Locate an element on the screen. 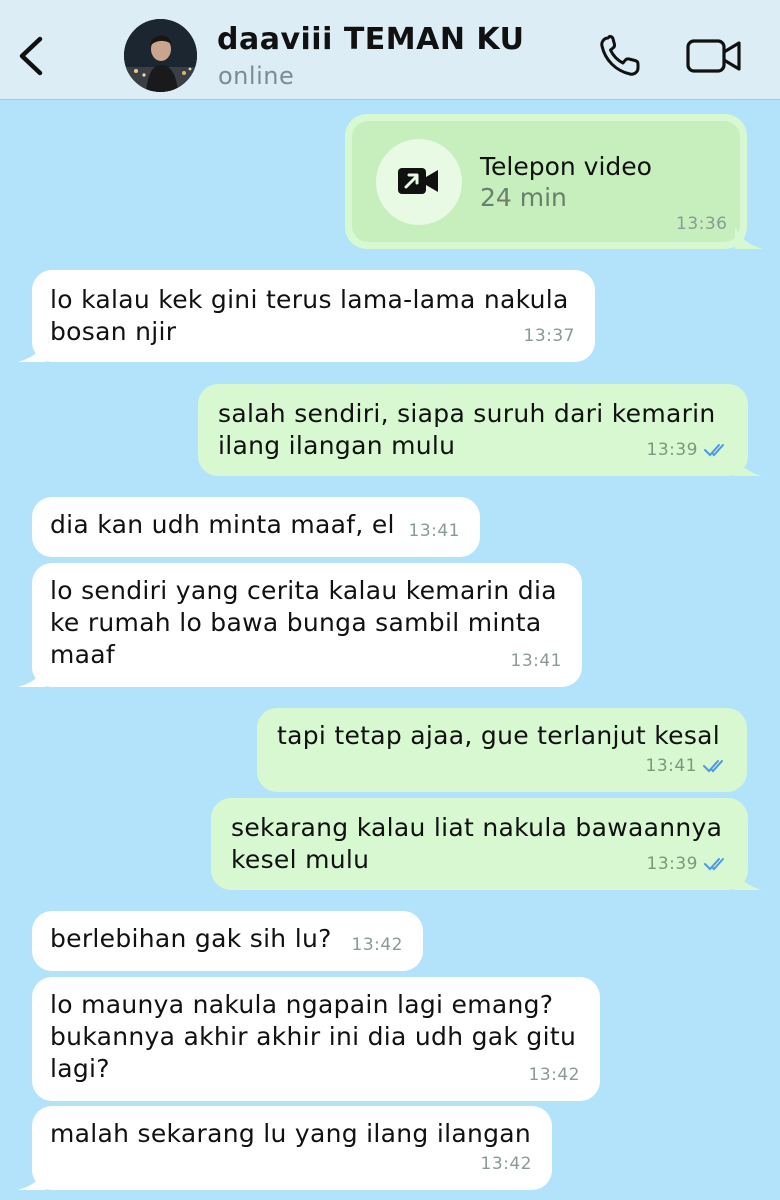 The height and width of the screenshot is (1200, 780). avatar is located at coordinates (160, 55).